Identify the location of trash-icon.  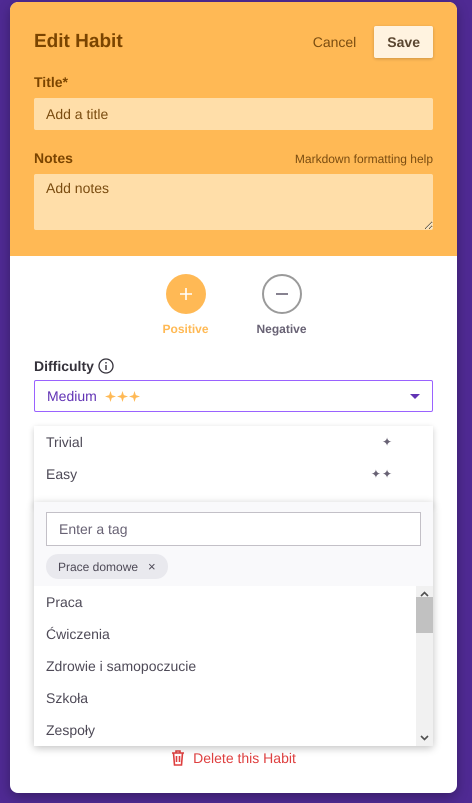
(178, 758).